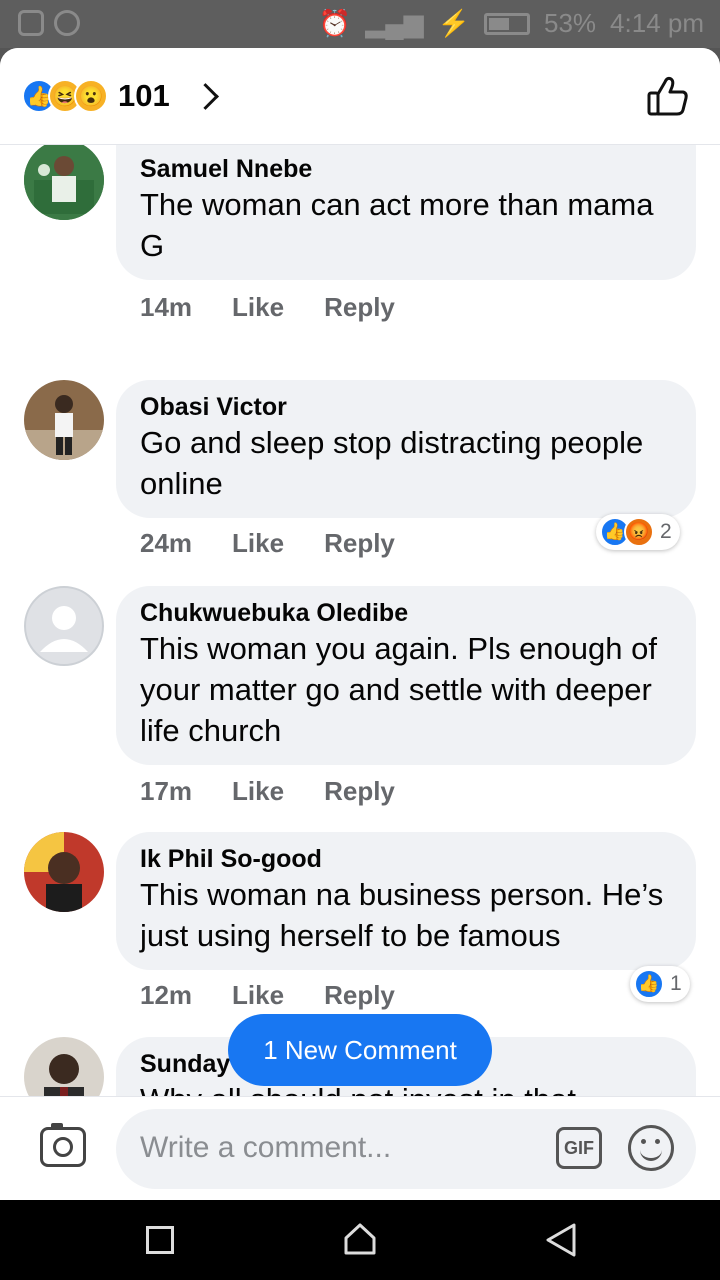  Describe the element at coordinates (394, 23) in the screenshot. I see `signal-icon: ▂▄▆` at that location.